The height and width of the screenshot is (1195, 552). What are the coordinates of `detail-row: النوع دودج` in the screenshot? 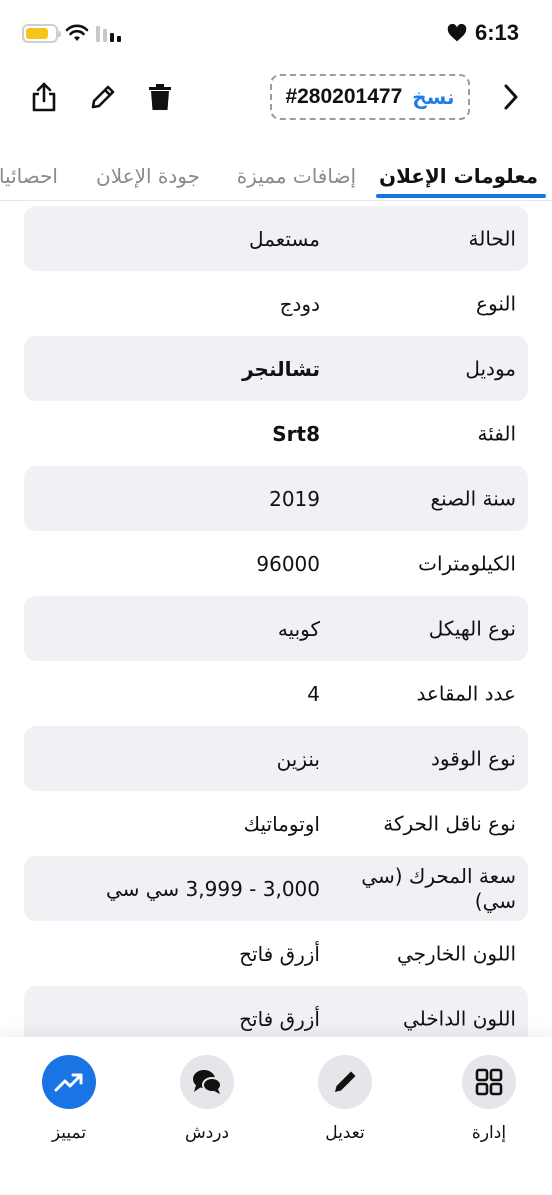 It's located at (276, 303).